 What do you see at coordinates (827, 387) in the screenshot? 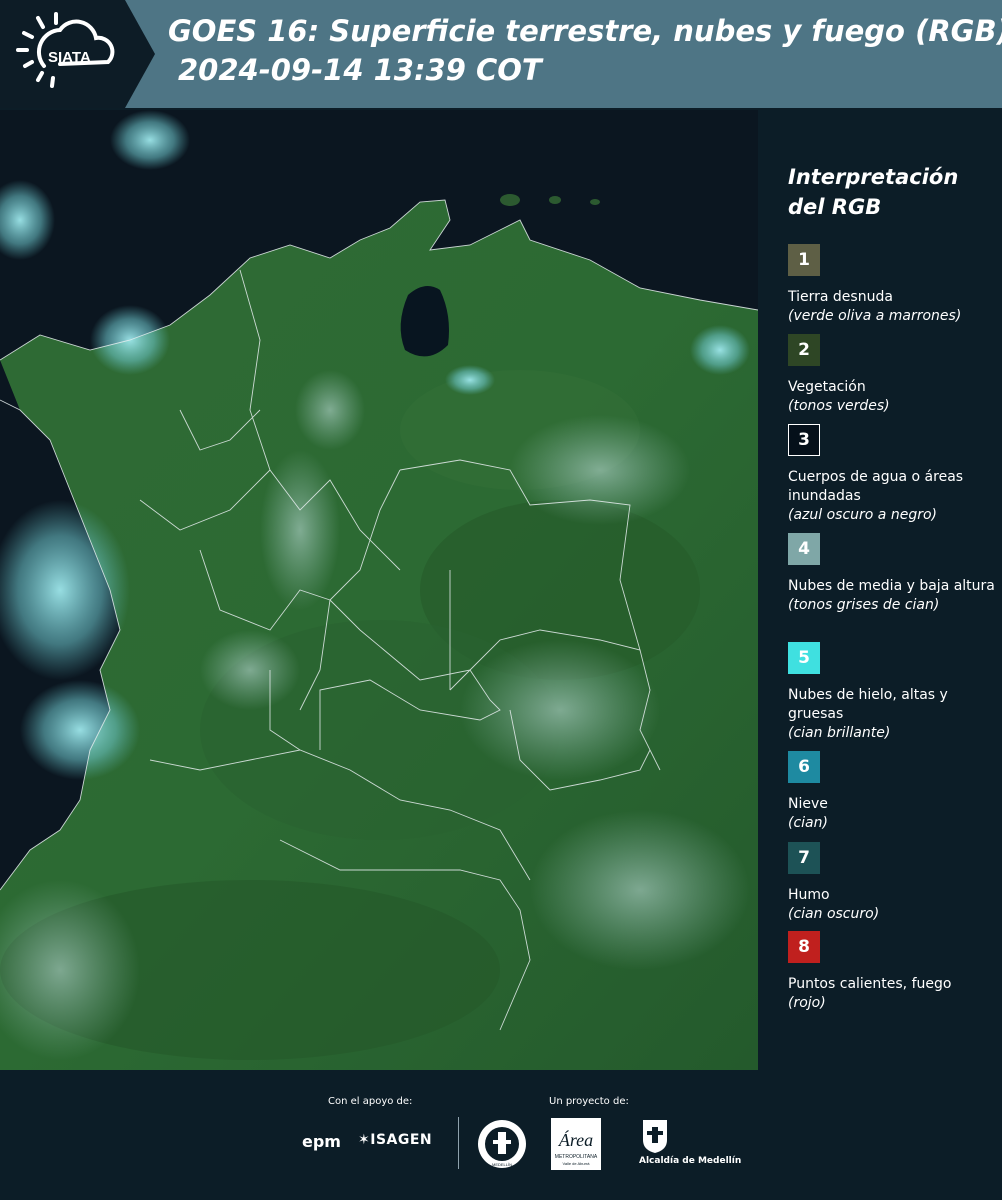
I see `legend-label: Vegetación` at bounding box center [827, 387].